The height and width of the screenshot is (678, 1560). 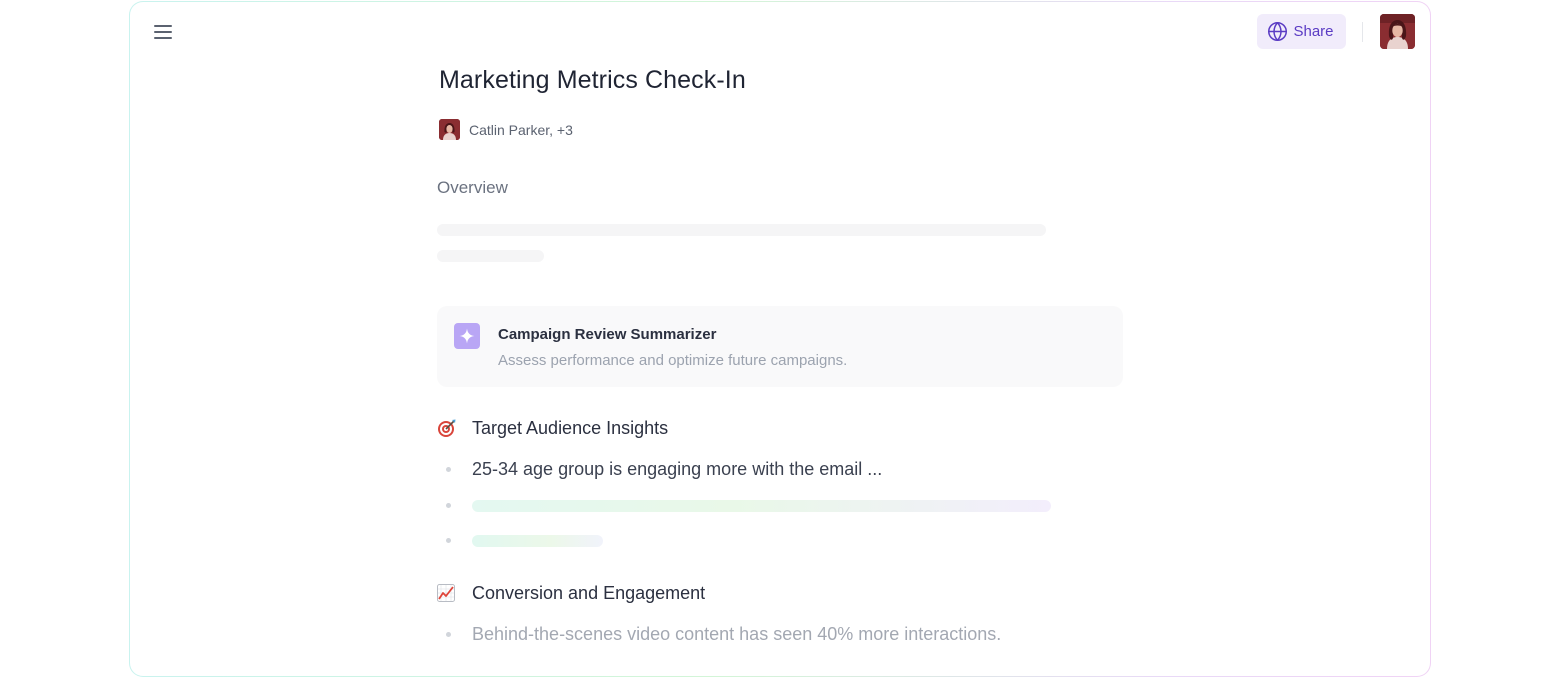 I want to click on user-avatar, so click(x=1397, y=31).